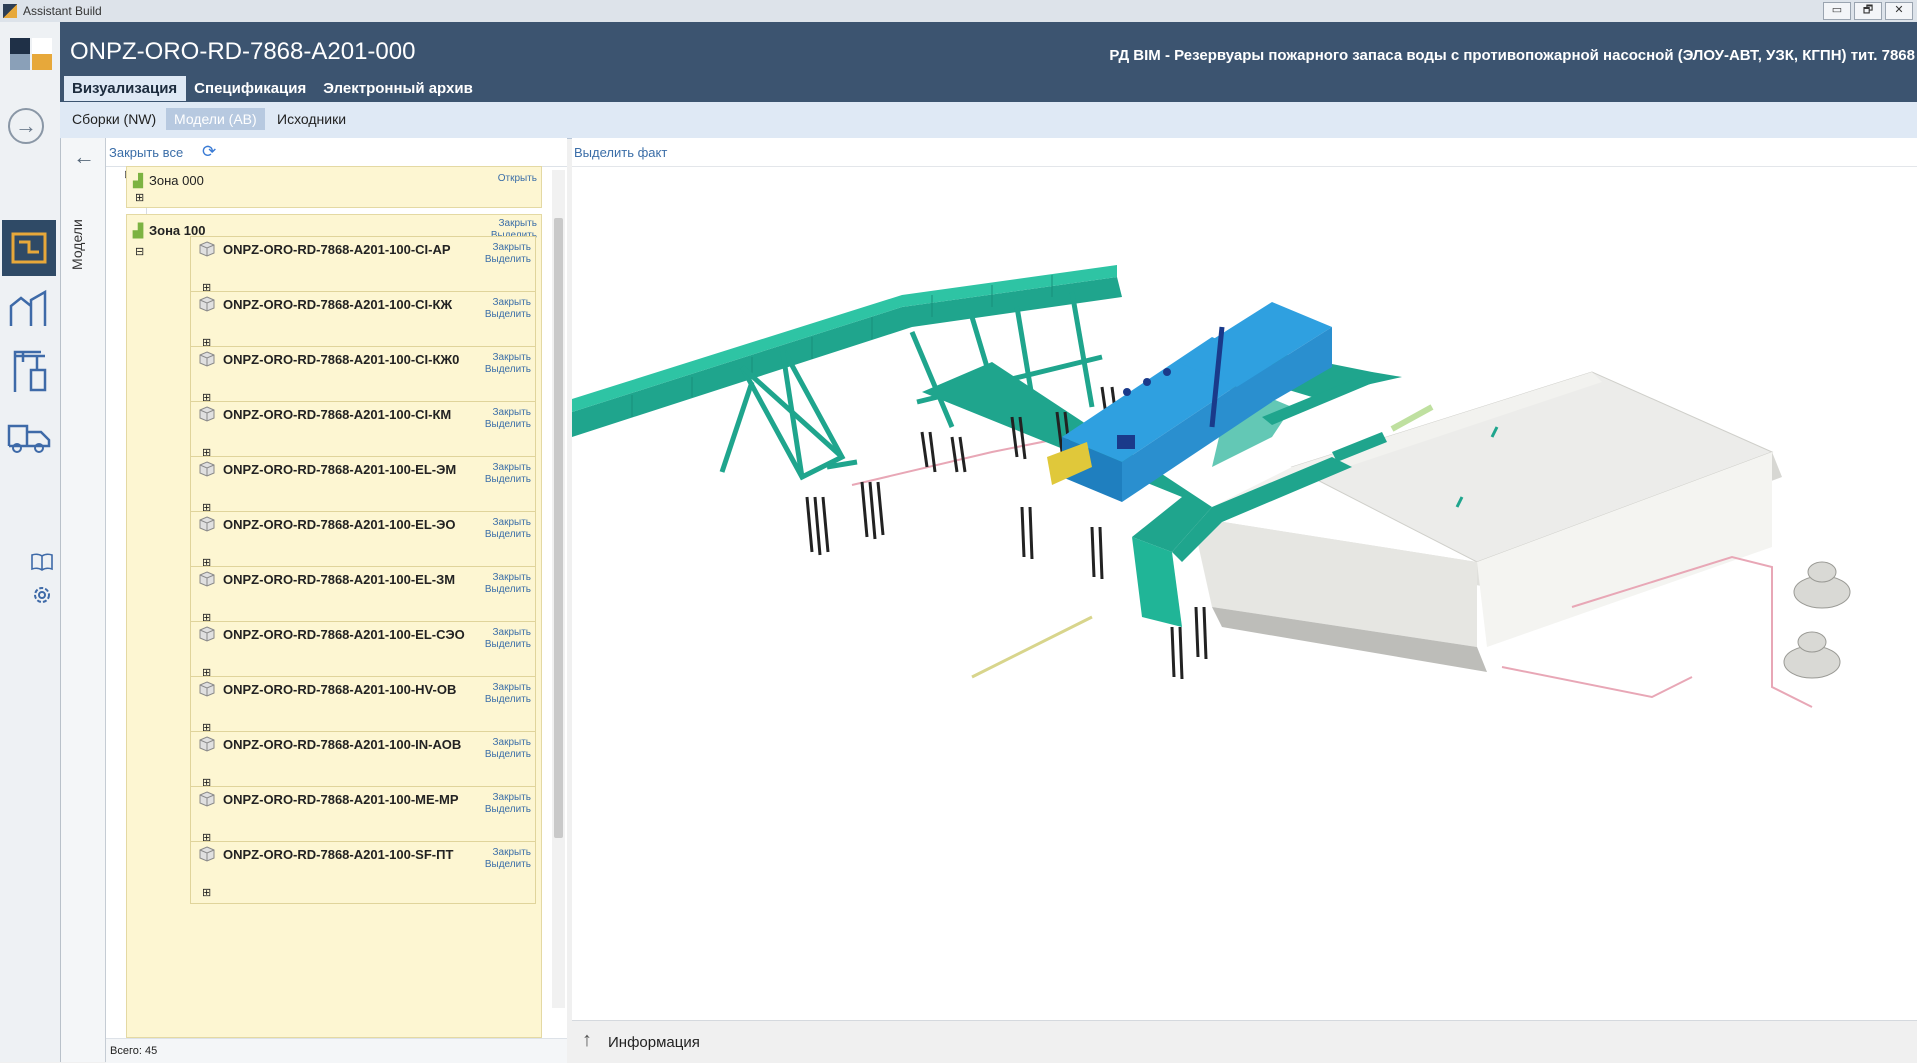  What do you see at coordinates (338, 854) in the screenshot?
I see `model-item-name: ONPZ-ORO-RD-7868-A201-100-SF-ПТ` at bounding box center [338, 854].